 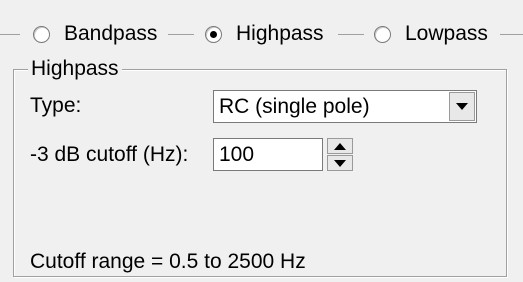 I want to click on arrow-down-icon, so click(x=340, y=163).